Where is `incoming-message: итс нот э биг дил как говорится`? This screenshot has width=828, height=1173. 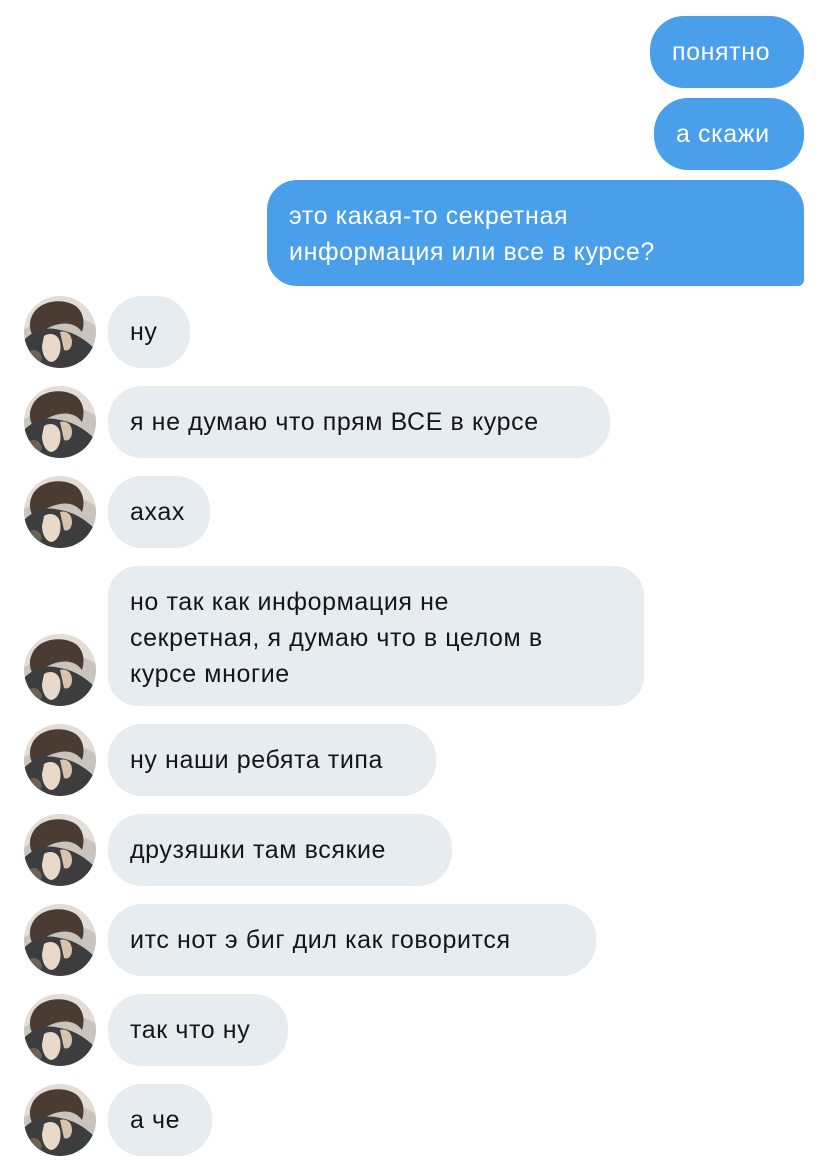 incoming-message: итс нот э биг дил как говорится is located at coordinates (352, 940).